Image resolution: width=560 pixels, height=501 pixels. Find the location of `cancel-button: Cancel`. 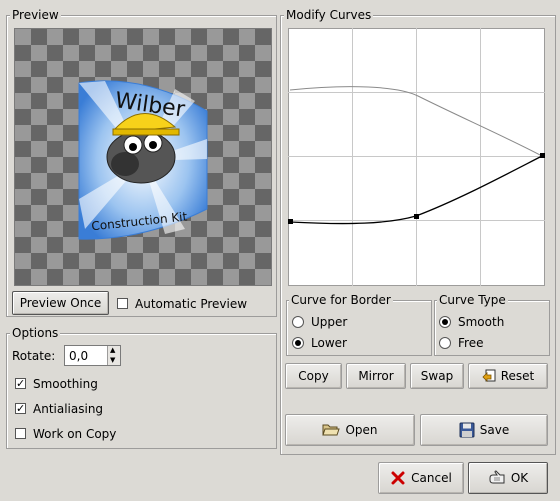

cancel-button: Cancel is located at coordinates (421, 478).